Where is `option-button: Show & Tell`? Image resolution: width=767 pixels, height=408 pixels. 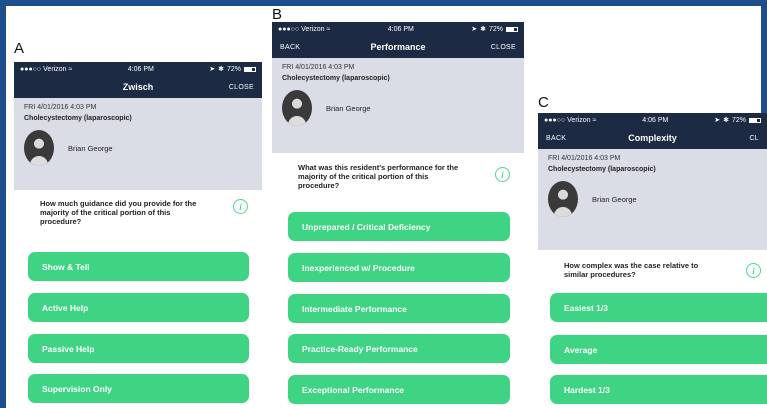
option-button: Show & Tell is located at coordinates (138, 266).